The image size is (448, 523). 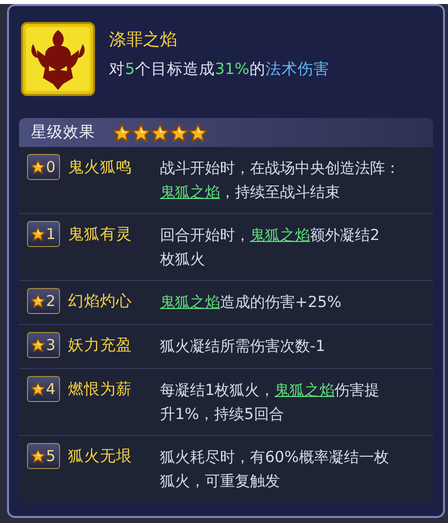 I want to click on effect-name: 妖力充盈, so click(x=100, y=345).